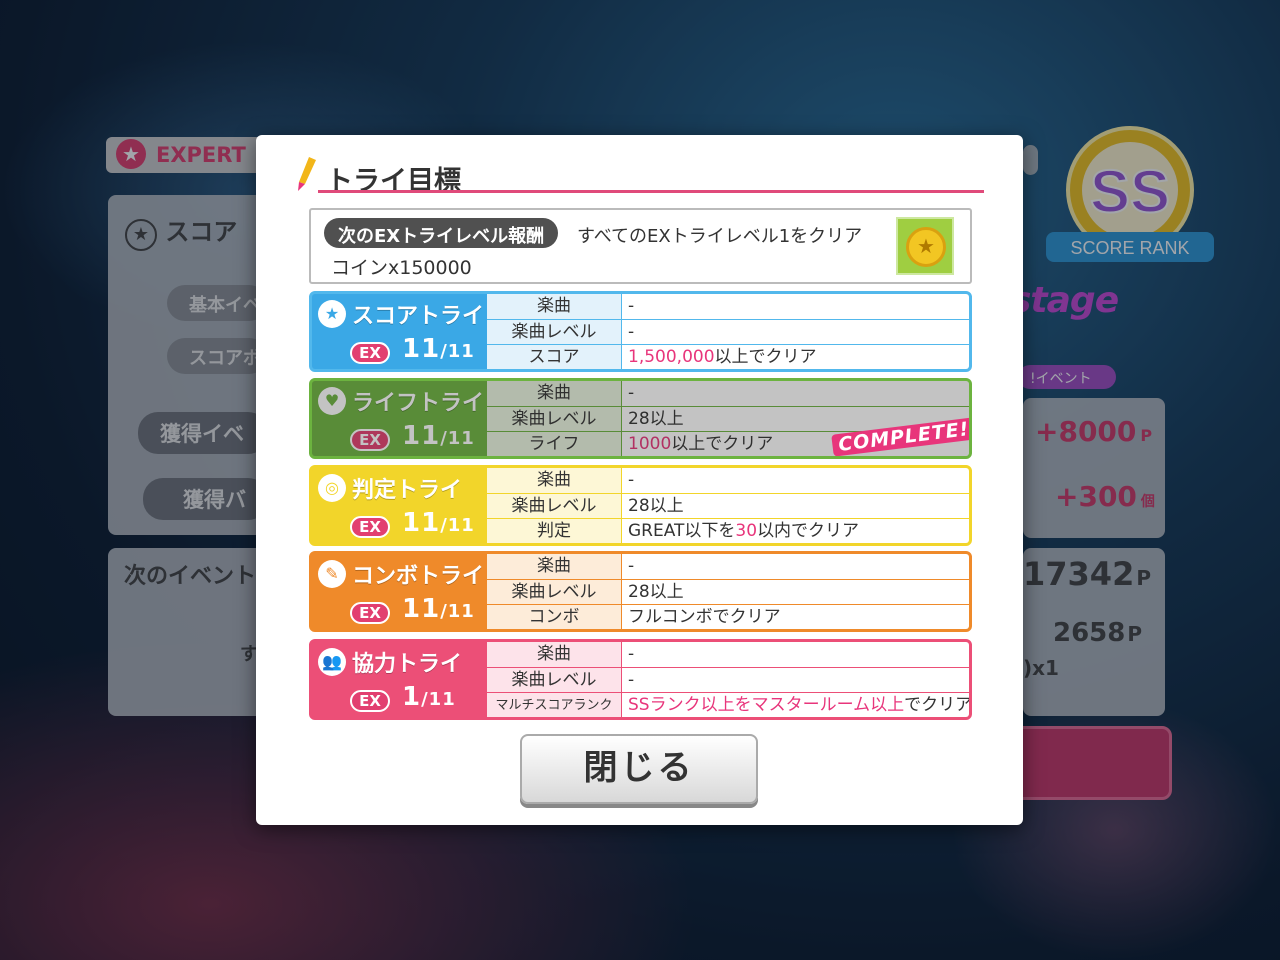  I want to click on row-highlight: 30, so click(746, 531).